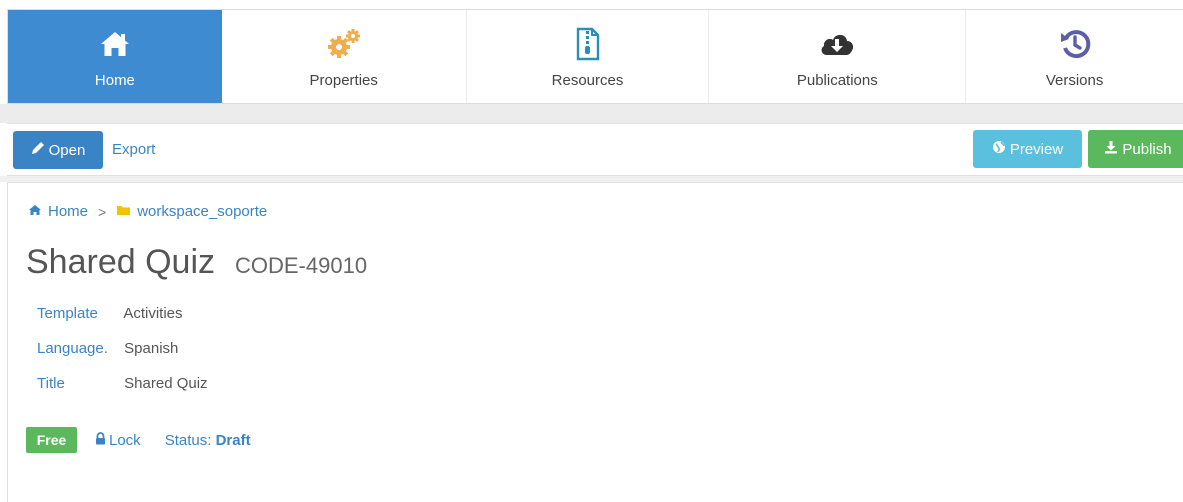  I want to click on property-row-language: Language. Spanish, so click(107, 348).